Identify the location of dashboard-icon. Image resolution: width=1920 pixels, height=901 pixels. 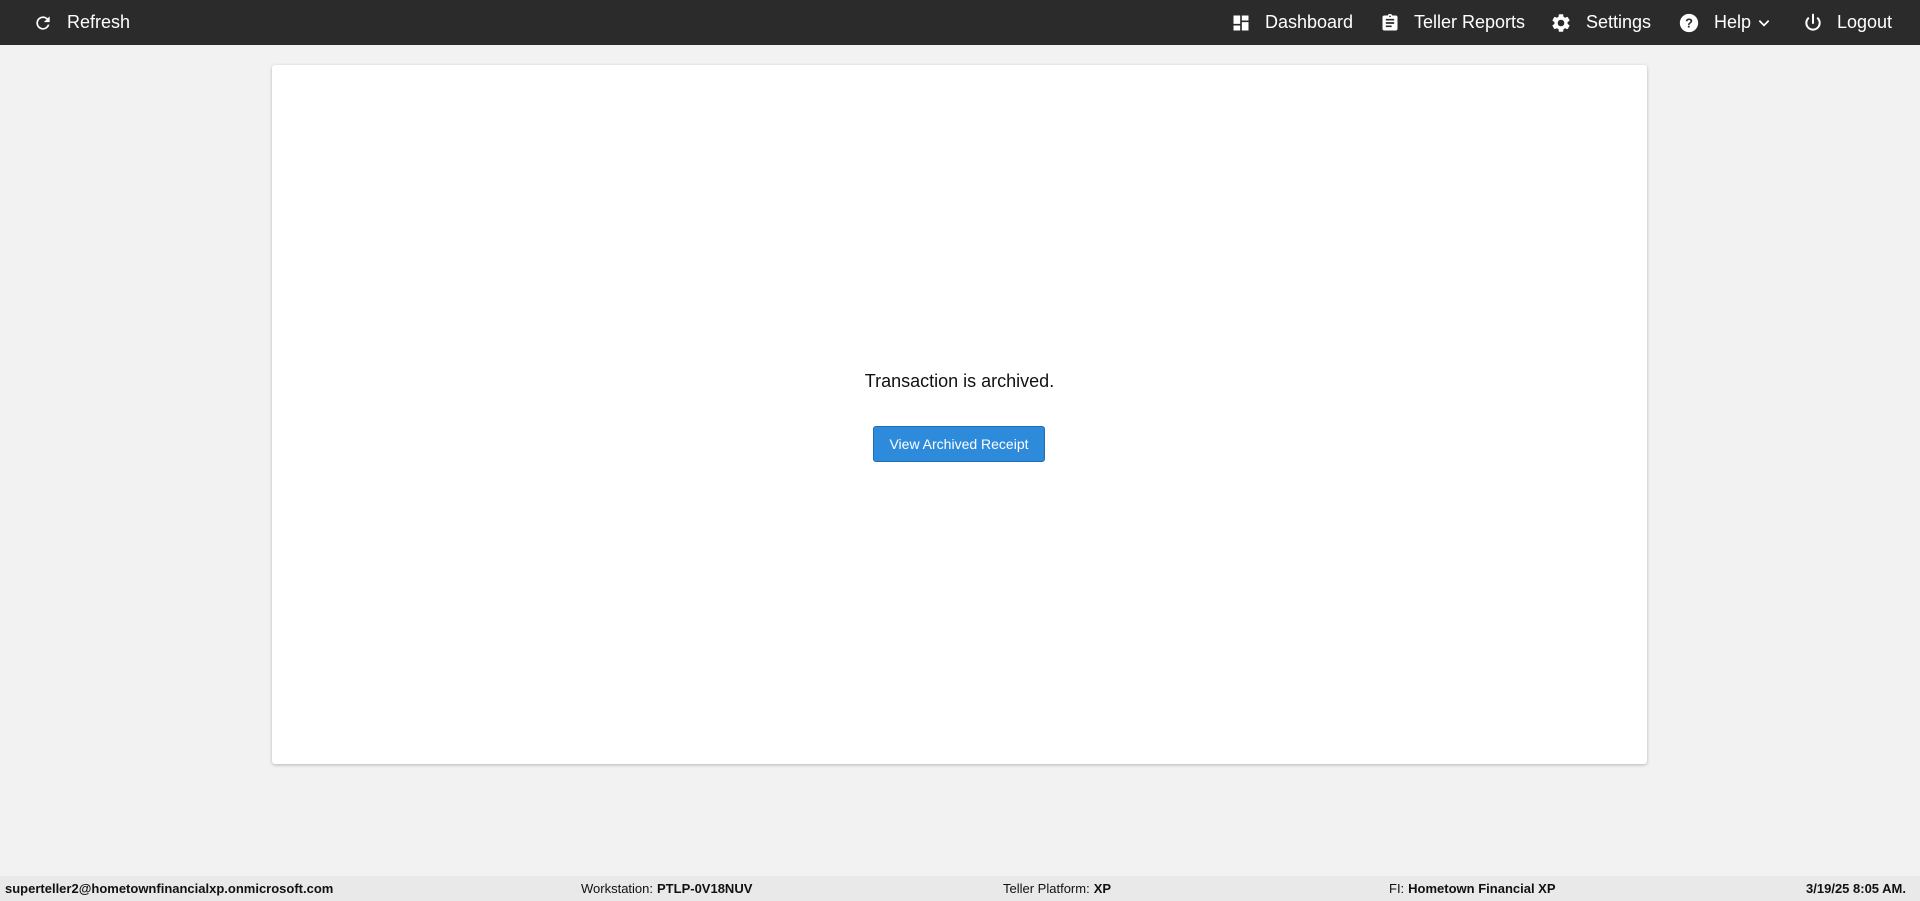
(1241, 23).